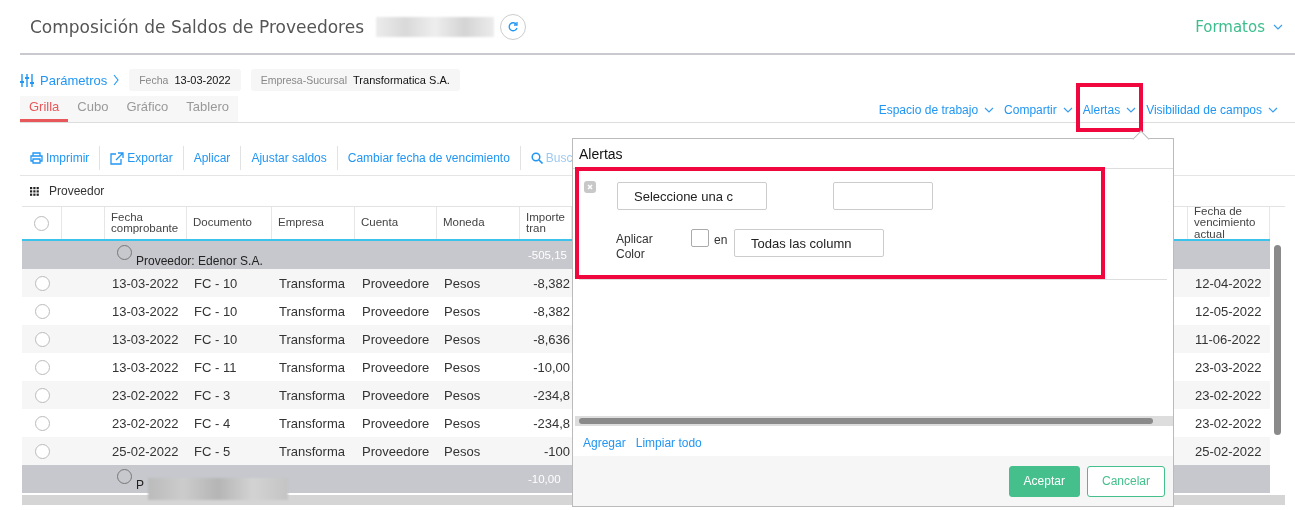 This screenshot has width=1295, height=510. Describe the element at coordinates (556, 451) in the screenshot. I see `table-cell: -100` at that location.